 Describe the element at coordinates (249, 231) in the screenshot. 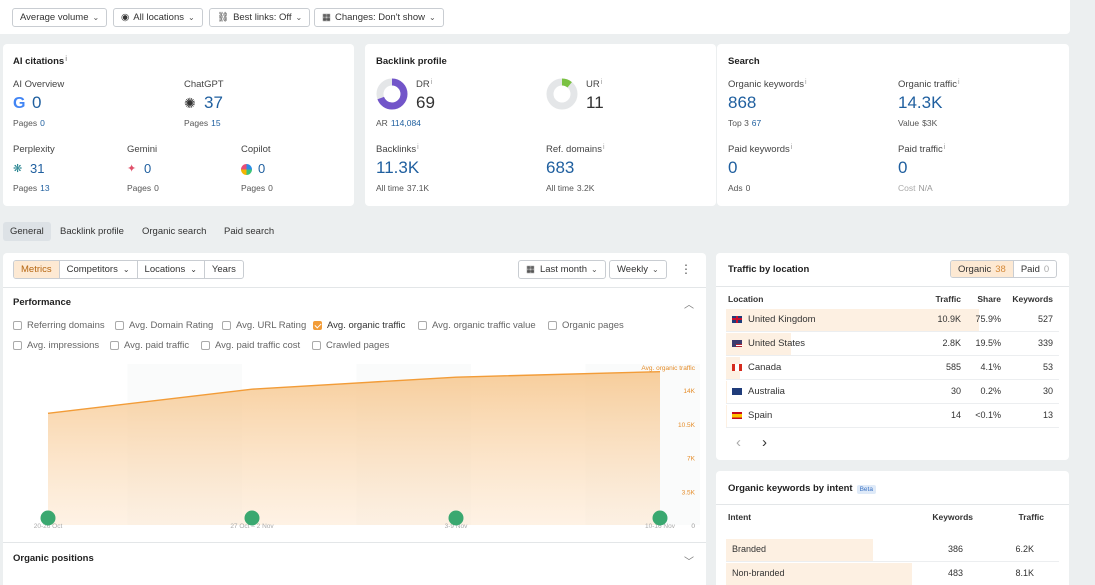

I see `tab-paid-search: Paid search` at that location.